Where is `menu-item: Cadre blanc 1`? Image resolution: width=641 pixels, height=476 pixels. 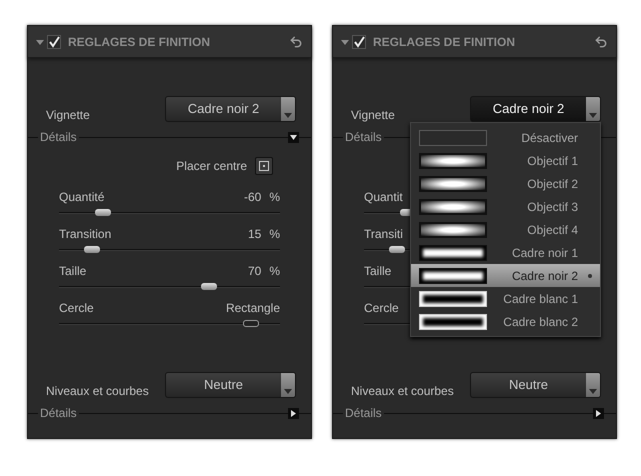
menu-item: Cadre blanc 1 is located at coordinates (505, 298).